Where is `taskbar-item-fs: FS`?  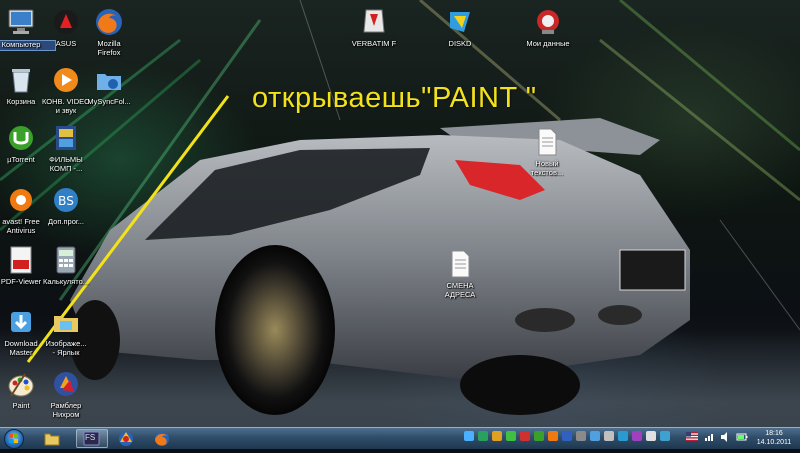
taskbar-item-fs: FS is located at coordinates (92, 438).